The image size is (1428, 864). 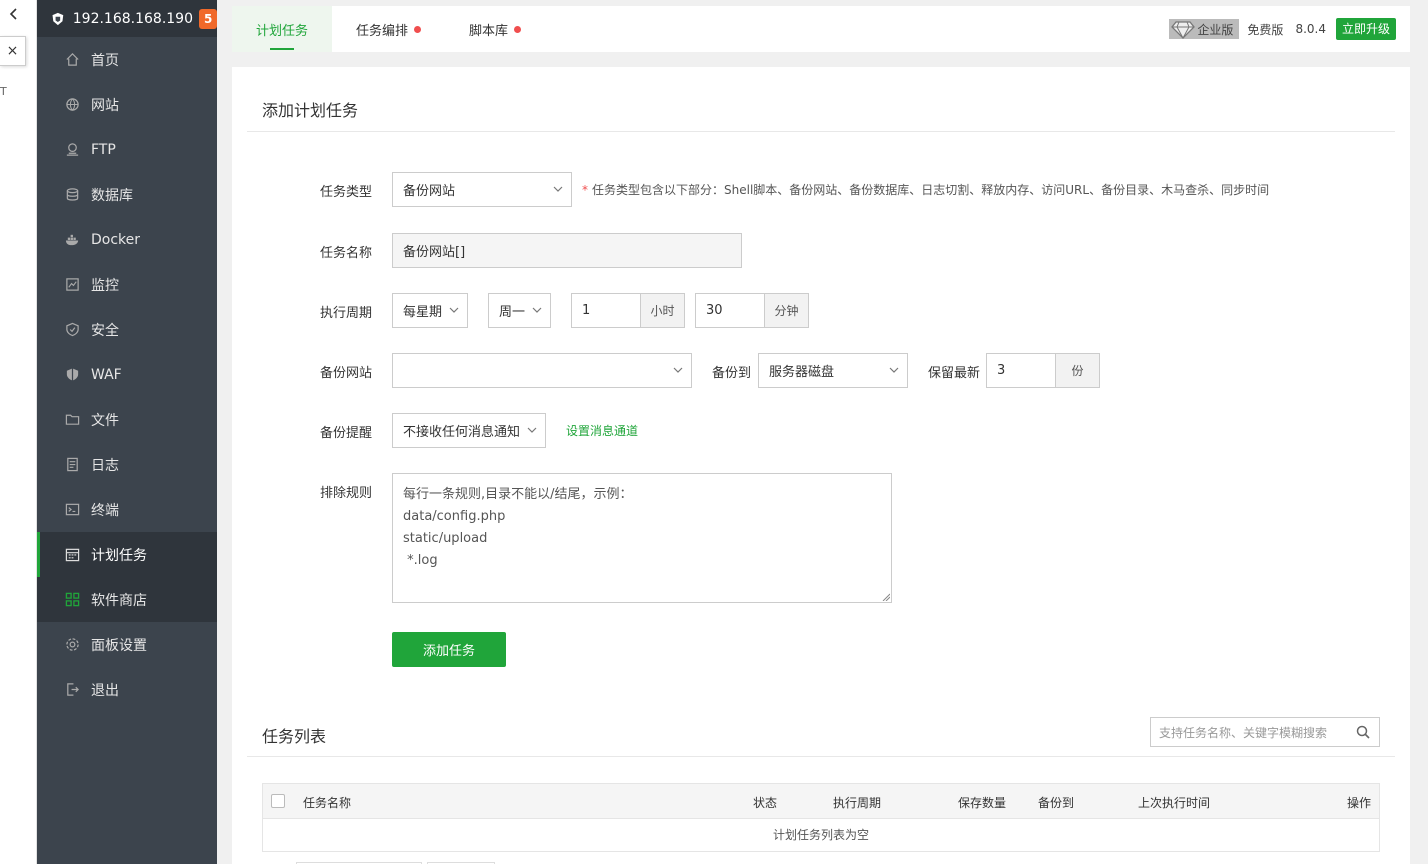 I want to click on search-icon, so click(x=1363, y=732).